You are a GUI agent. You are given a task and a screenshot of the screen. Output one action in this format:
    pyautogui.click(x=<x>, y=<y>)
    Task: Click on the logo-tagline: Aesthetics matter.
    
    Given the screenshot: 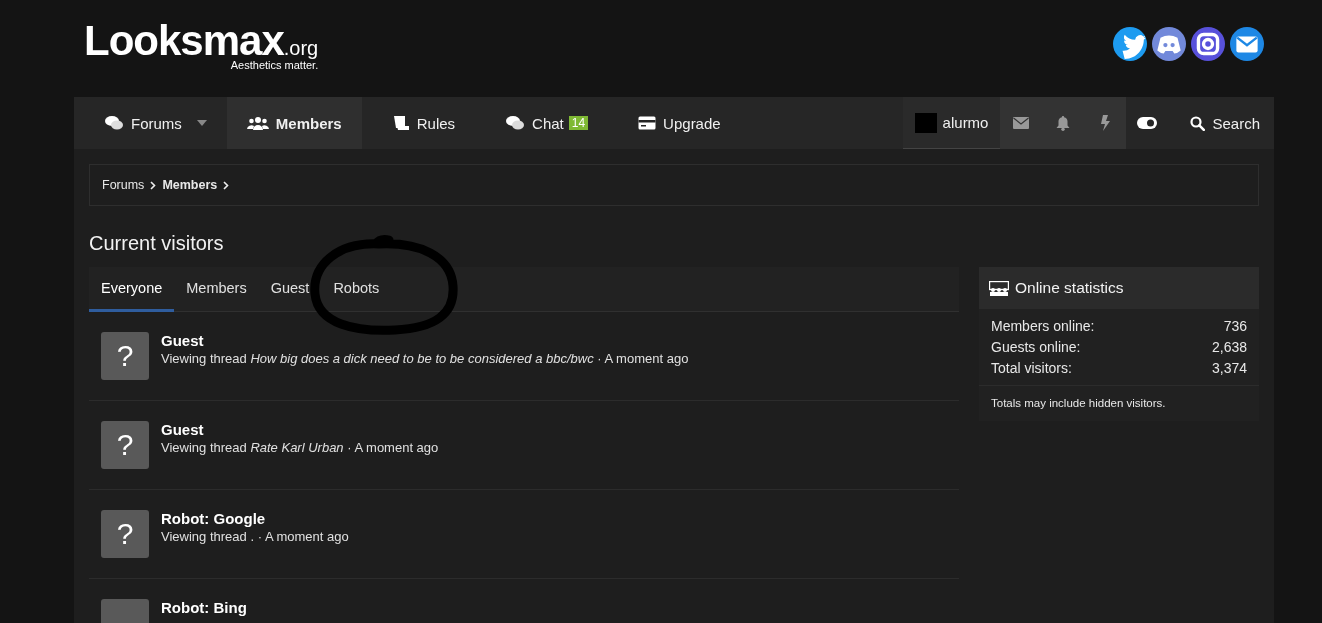 What is the action you would take?
    pyautogui.click(x=274, y=64)
    